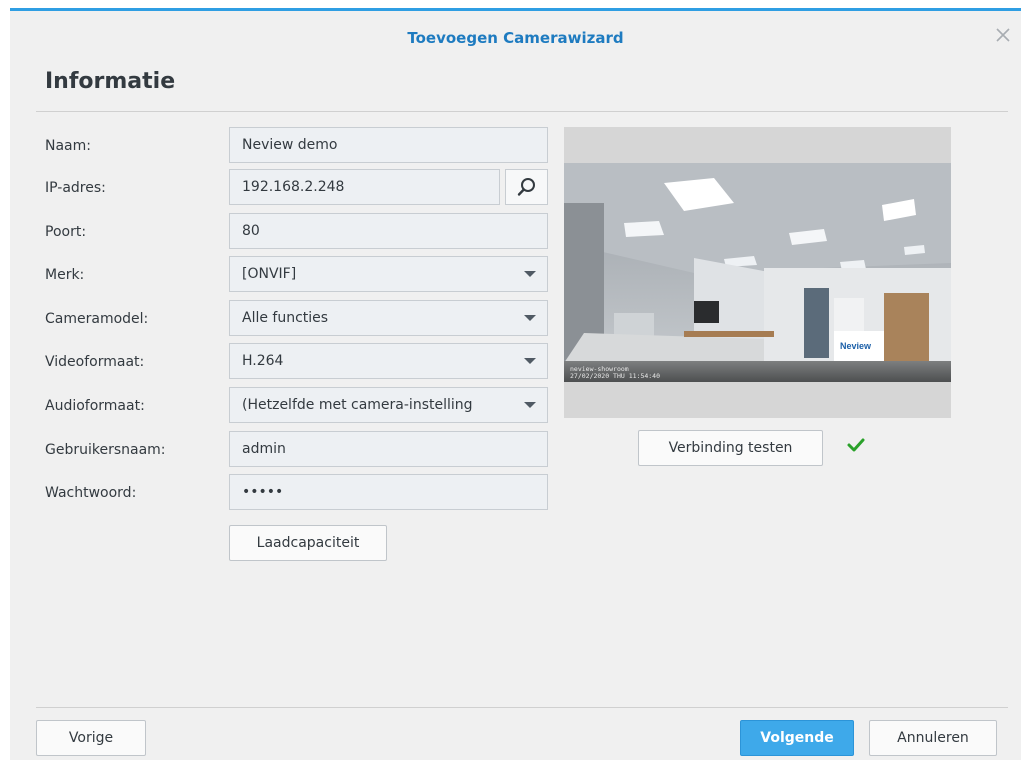 Image resolution: width=1021 pixels, height=760 pixels. Describe the element at coordinates (95, 406) in the screenshot. I see `audio-format-label: Audioformaat:` at that location.